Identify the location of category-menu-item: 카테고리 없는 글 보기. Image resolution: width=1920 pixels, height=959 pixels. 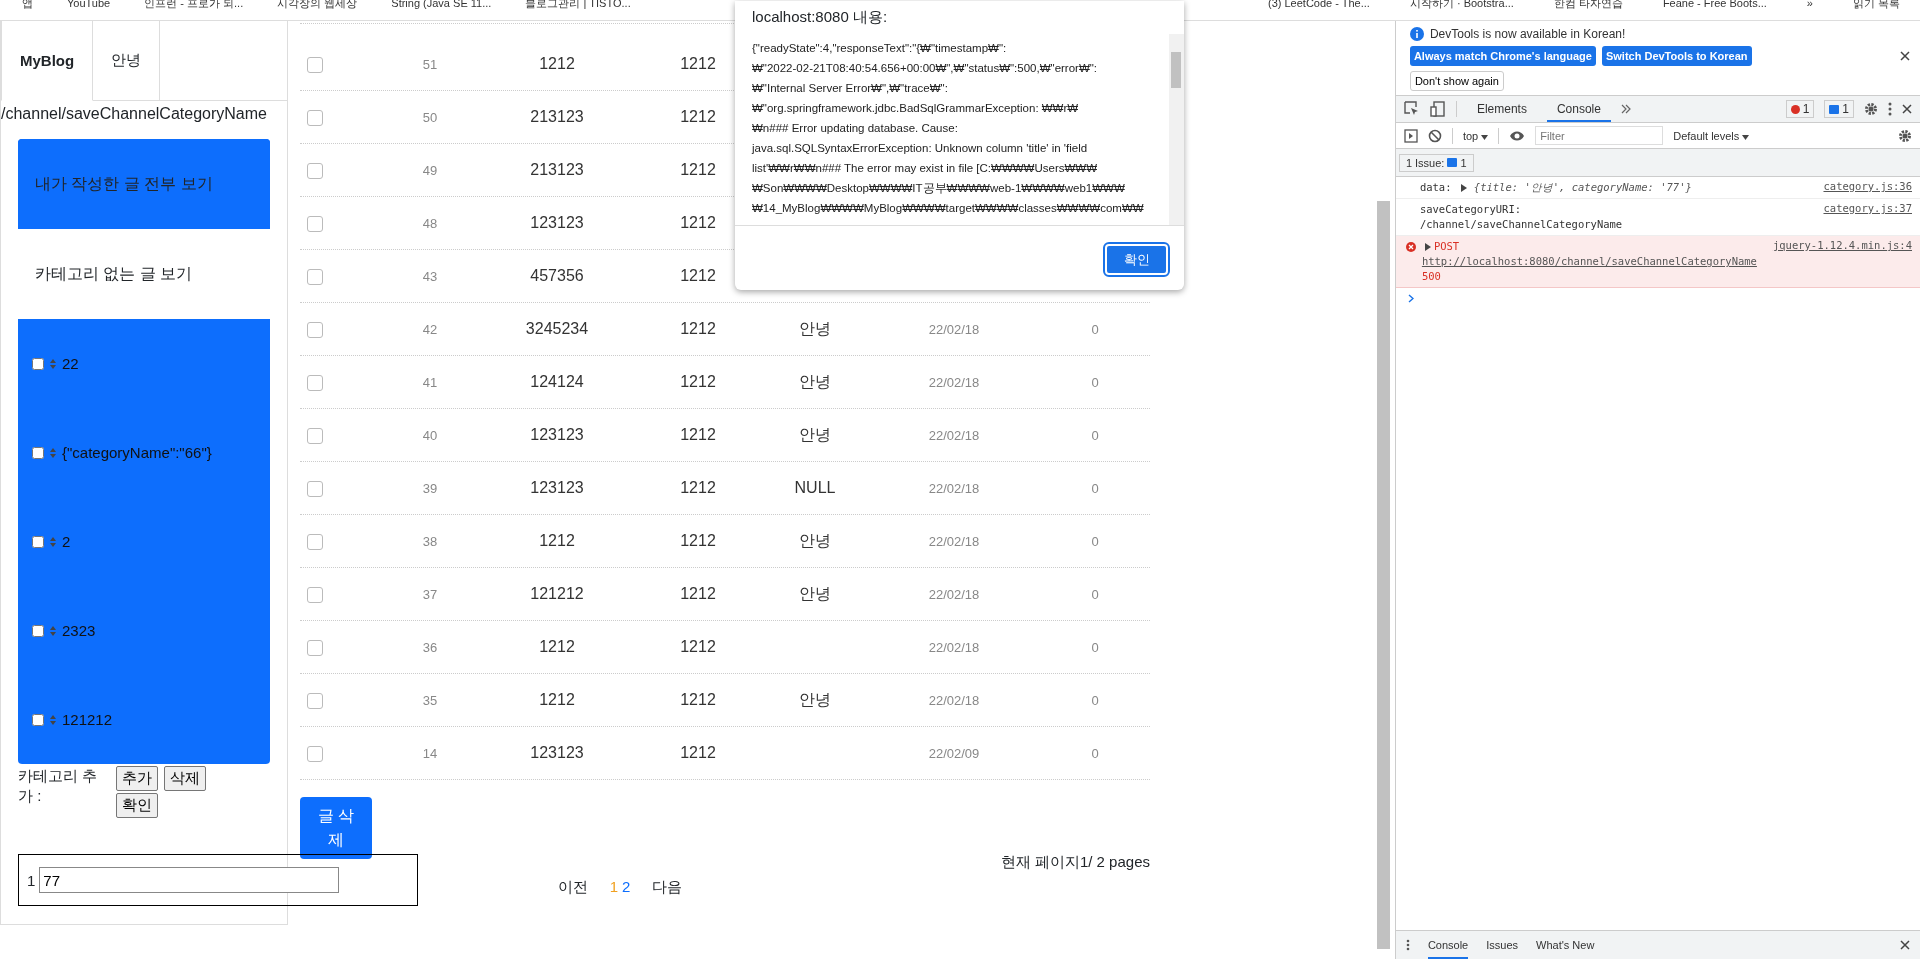
(144, 274).